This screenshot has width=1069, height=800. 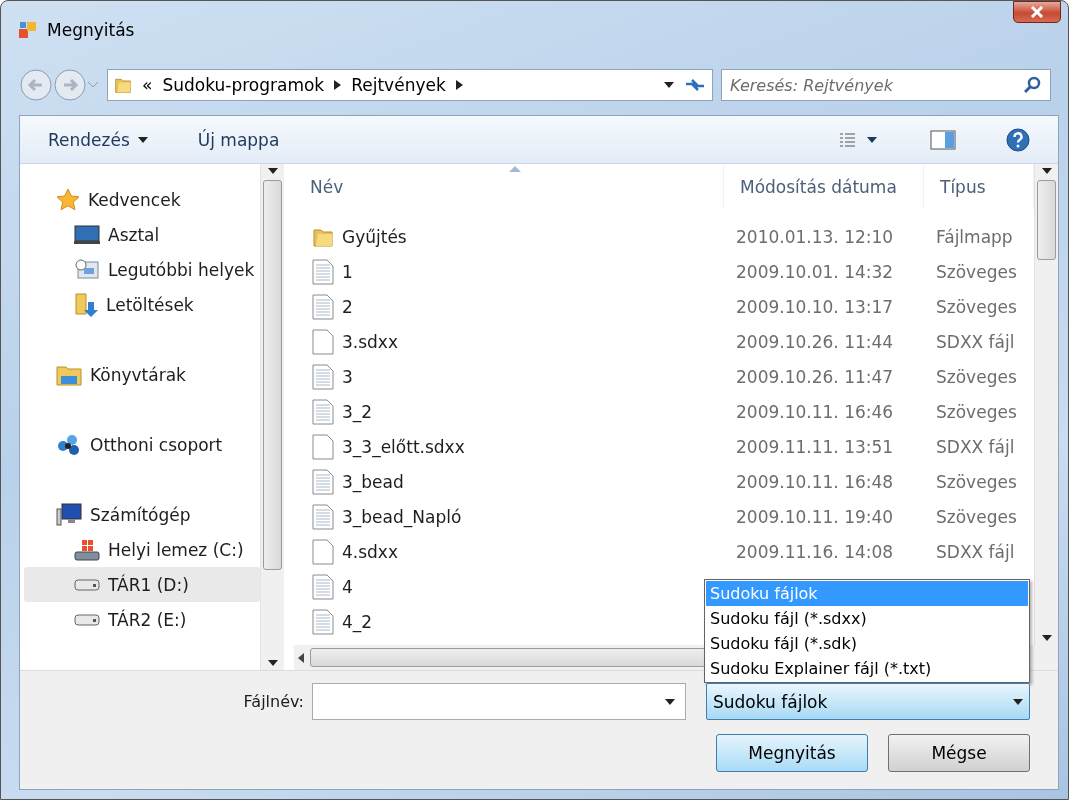 What do you see at coordinates (815, 306) in the screenshot?
I see `date-cell-text: 2009.10.10. 13:17` at bounding box center [815, 306].